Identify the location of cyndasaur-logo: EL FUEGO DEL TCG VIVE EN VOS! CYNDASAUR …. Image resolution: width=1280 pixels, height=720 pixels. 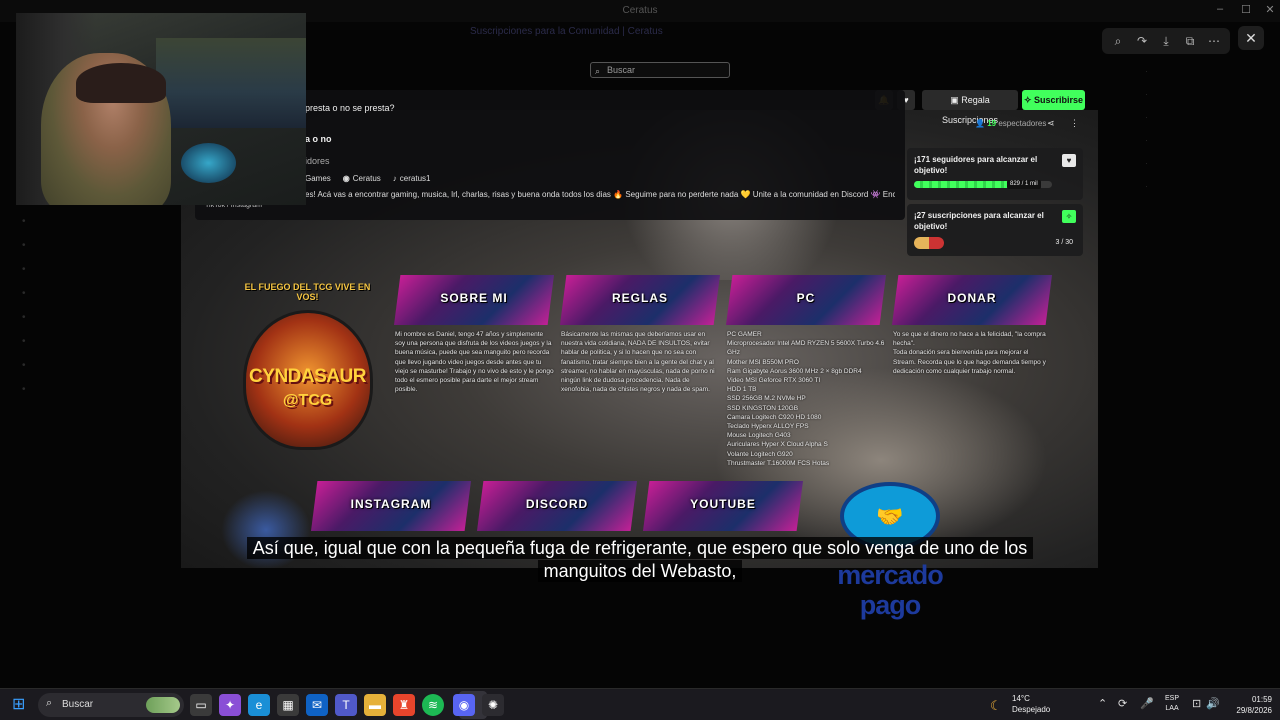
(307, 367).